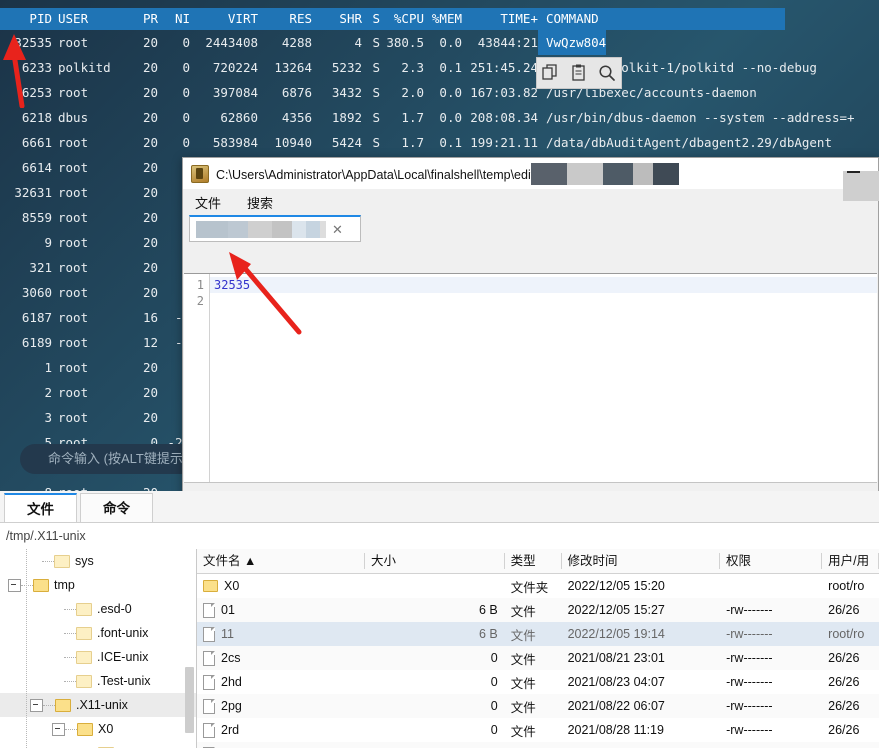 The width and height of the screenshot is (879, 748). I want to click on file-mtime: 2022/12/05 15:27, so click(616, 610).